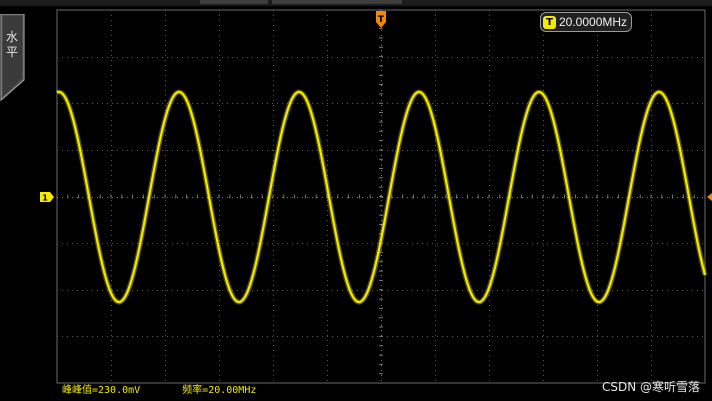 Image resolution: width=712 pixels, height=401 pixels. I want to click on channel-1-offset-marker: 1, so click(47, 197).